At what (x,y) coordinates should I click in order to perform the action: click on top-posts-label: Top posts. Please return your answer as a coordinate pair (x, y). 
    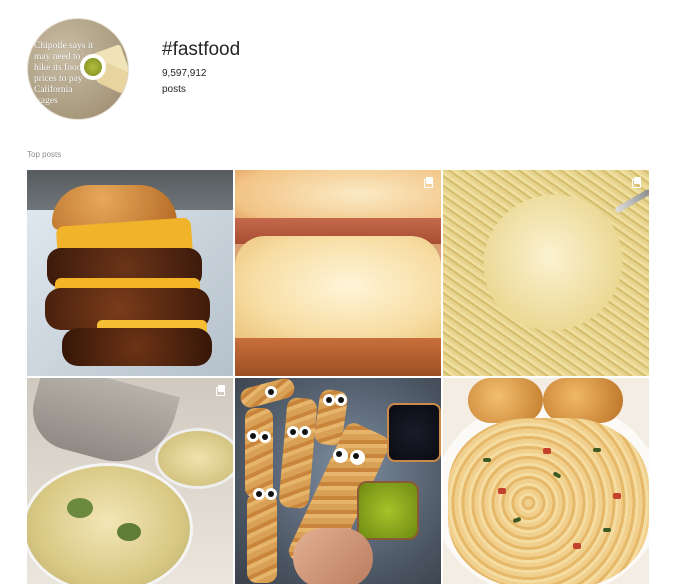
    Looking at the image, I should click on (44, 154).